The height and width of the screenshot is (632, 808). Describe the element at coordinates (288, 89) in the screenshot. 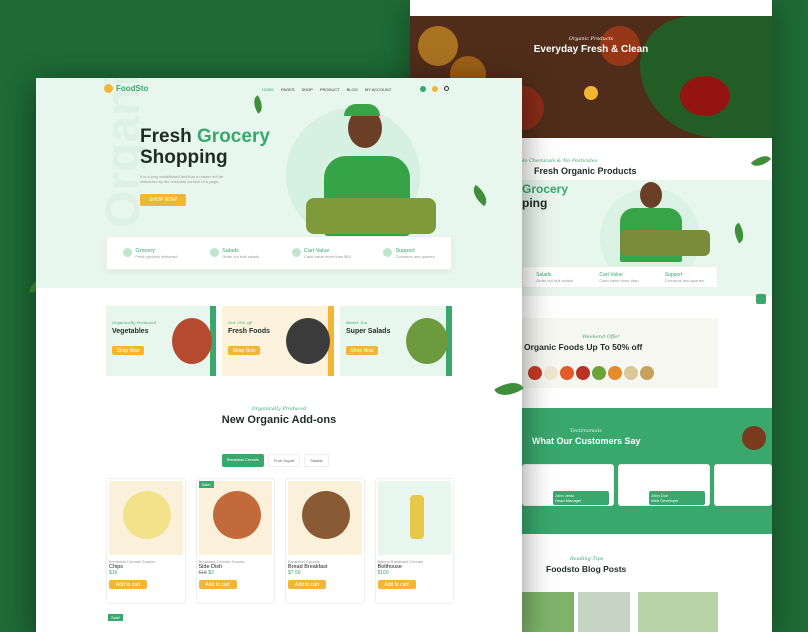

I see `nav-pages: PAGES` at that location.